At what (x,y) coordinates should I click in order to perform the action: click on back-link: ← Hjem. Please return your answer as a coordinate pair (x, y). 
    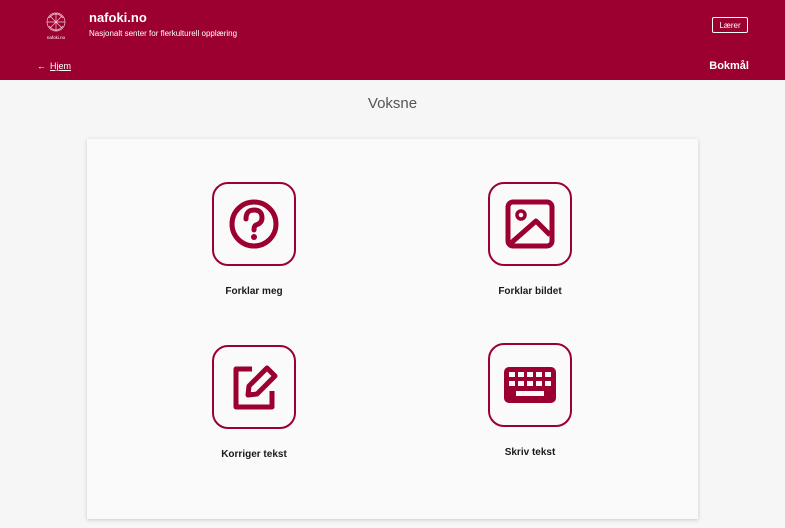
    Looking at the image, I should click on (54, 66).